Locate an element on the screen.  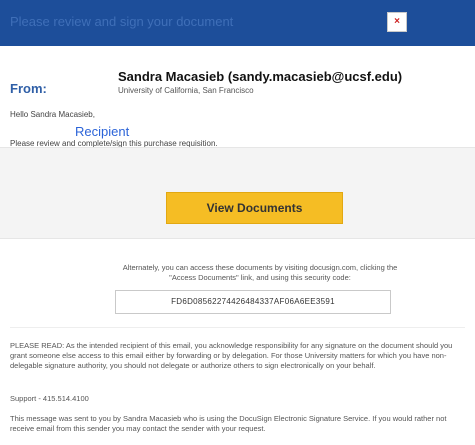
support-phone: Support - 415.514.4100 is located at coordinates (49, 398).